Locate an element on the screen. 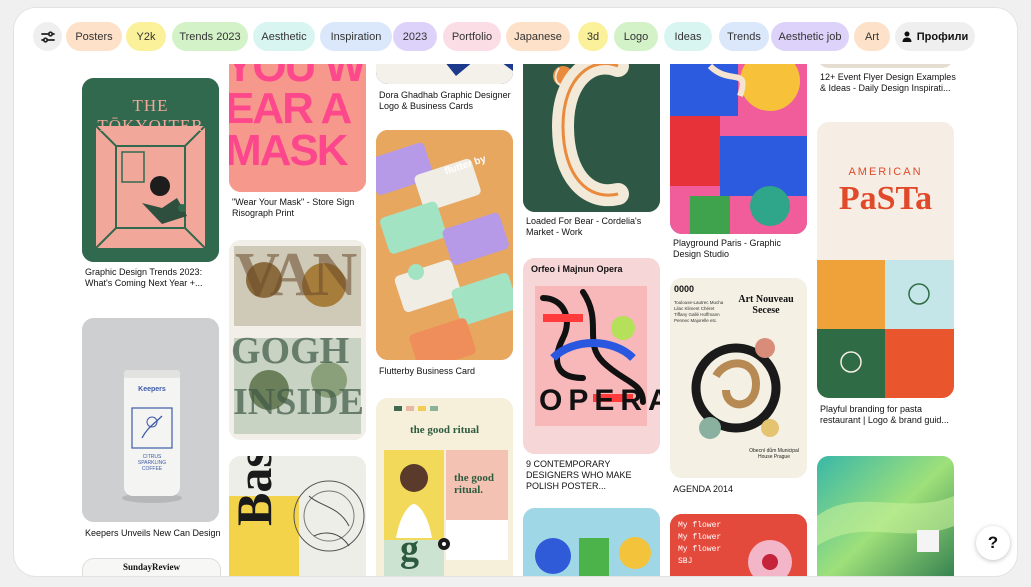 This screenshot has height=587, width=1031. vangogh-line3: INSIDE is located at coordinates (298, 402).